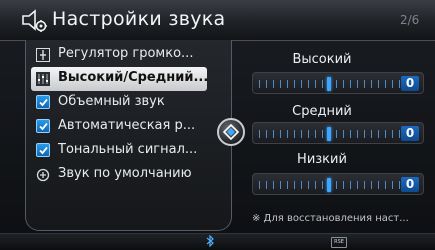 The height and width of the screenshot is (250, 435). I want to click on page-indicator: 2/6, so click(410, 20).